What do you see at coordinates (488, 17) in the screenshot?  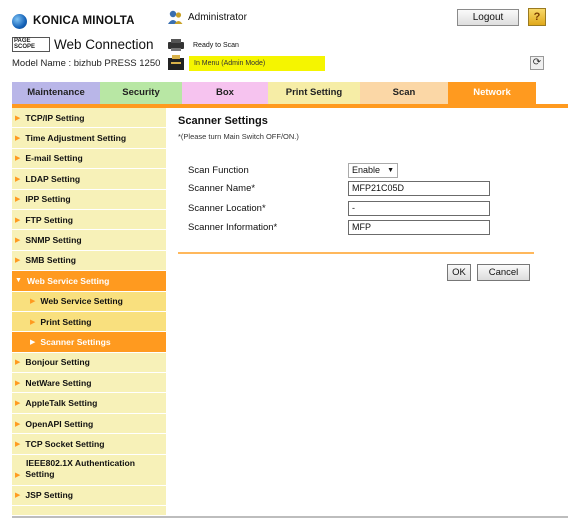 I see `logout-button: Logout` at bounding box center [488, 17].